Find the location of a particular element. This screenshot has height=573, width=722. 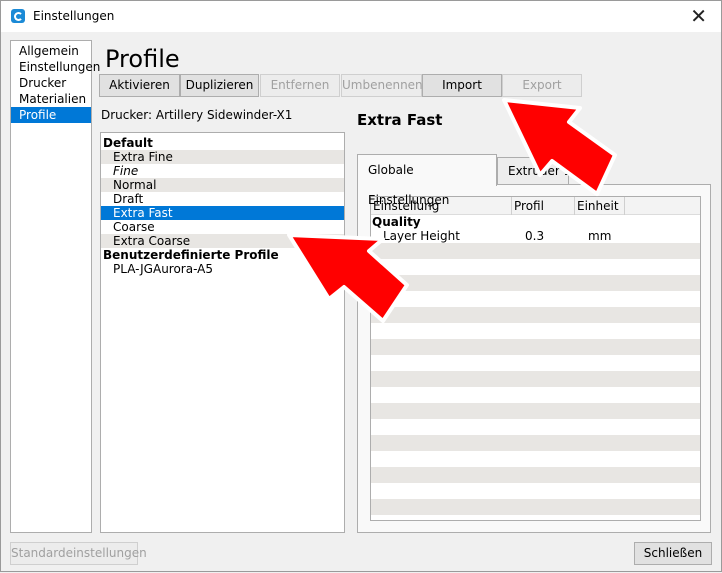

export-button: Export is located at coordinates (542, 85).